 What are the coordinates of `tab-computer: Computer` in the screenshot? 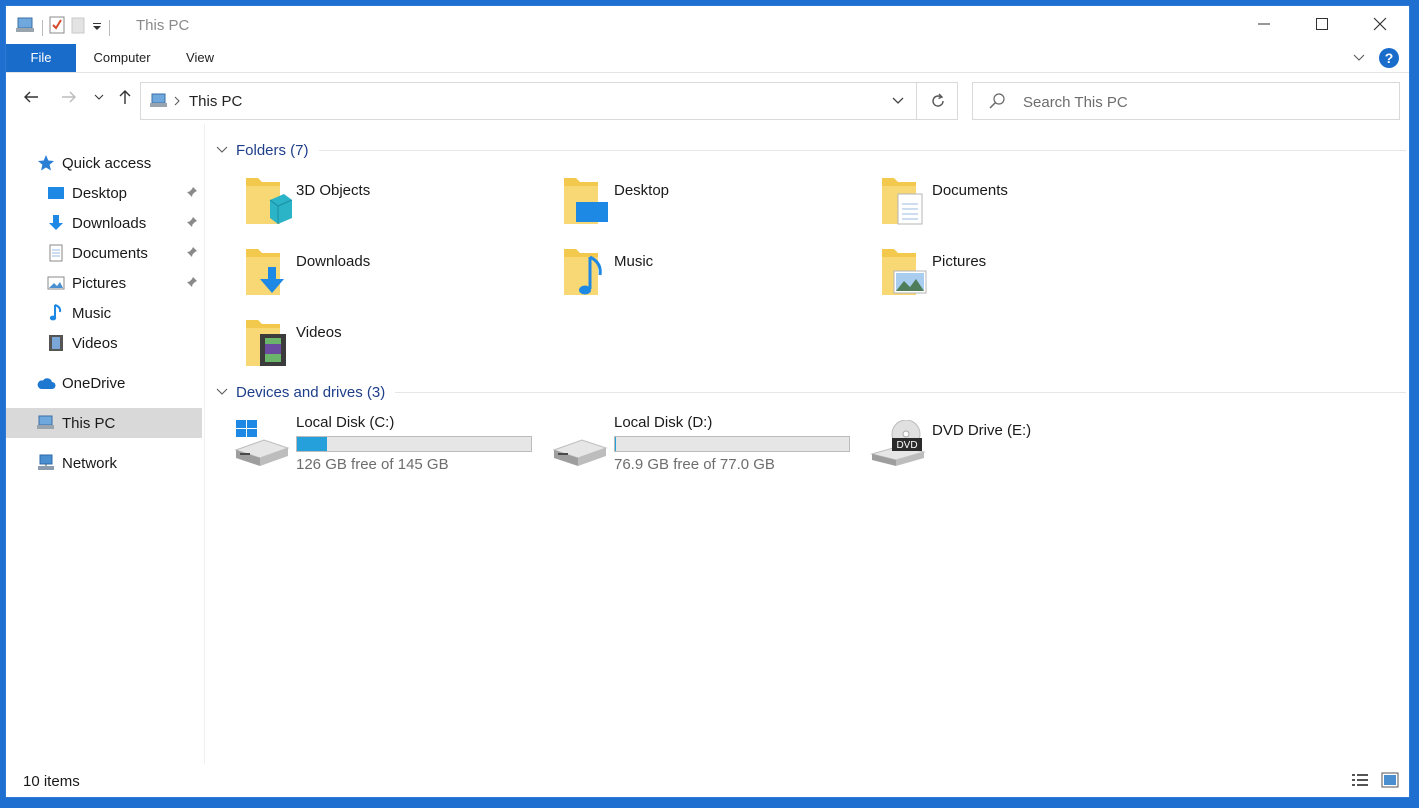 It's located at (122, 58).